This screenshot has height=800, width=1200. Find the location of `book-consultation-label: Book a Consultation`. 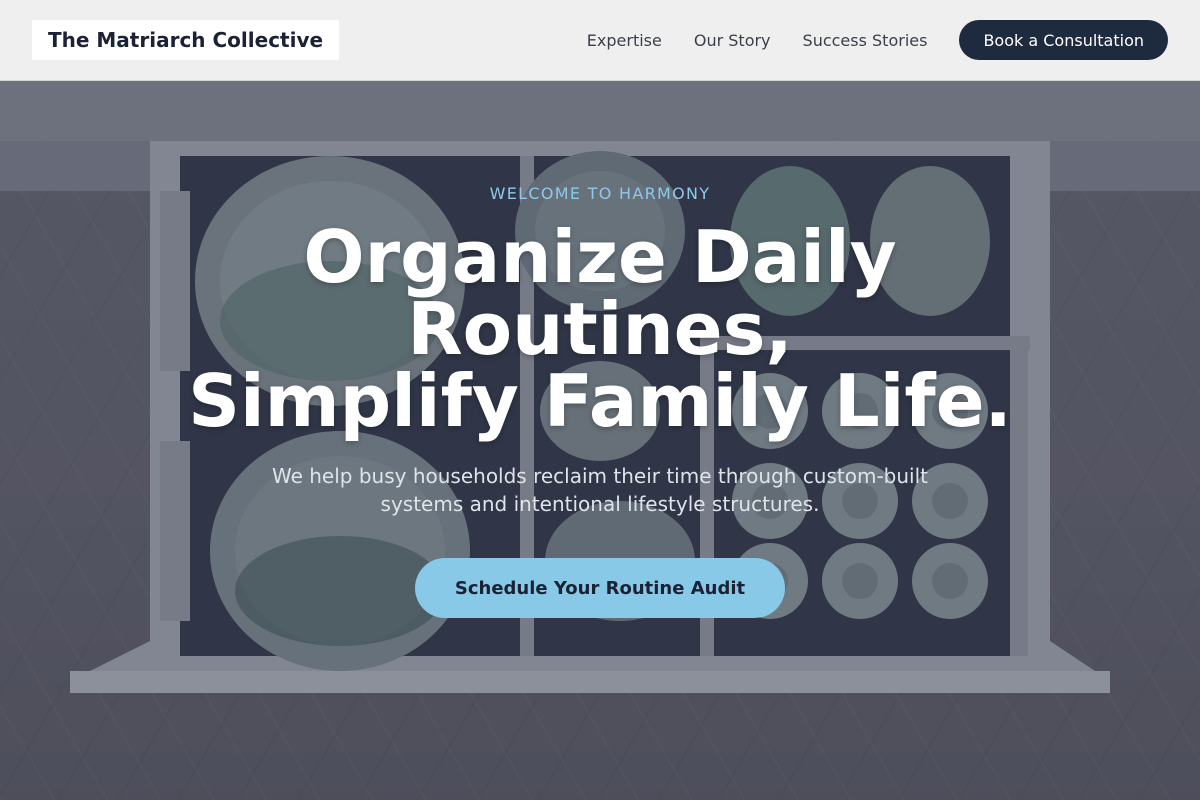

book-consultation-label: Book a Consultation is located at coordinates (1063, 40).